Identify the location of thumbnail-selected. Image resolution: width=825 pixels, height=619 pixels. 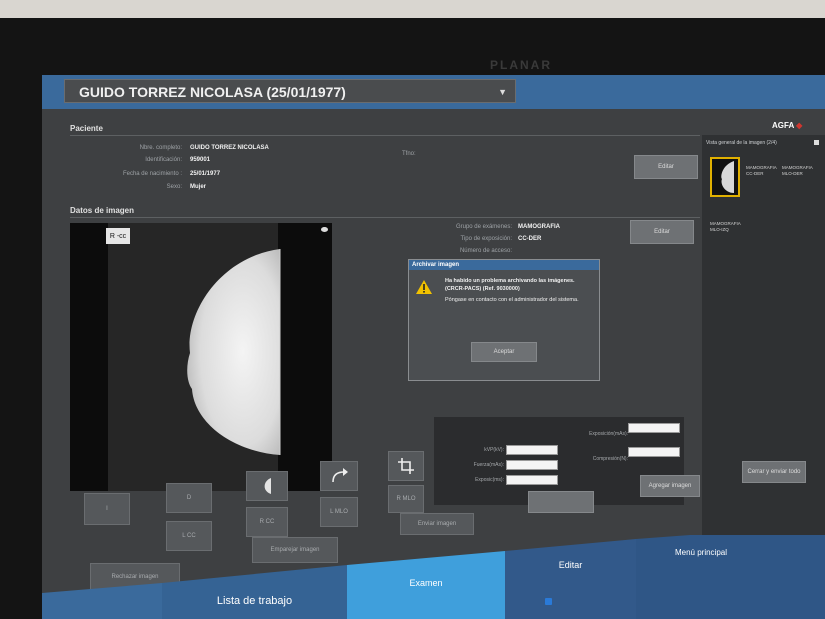
(725, 177).